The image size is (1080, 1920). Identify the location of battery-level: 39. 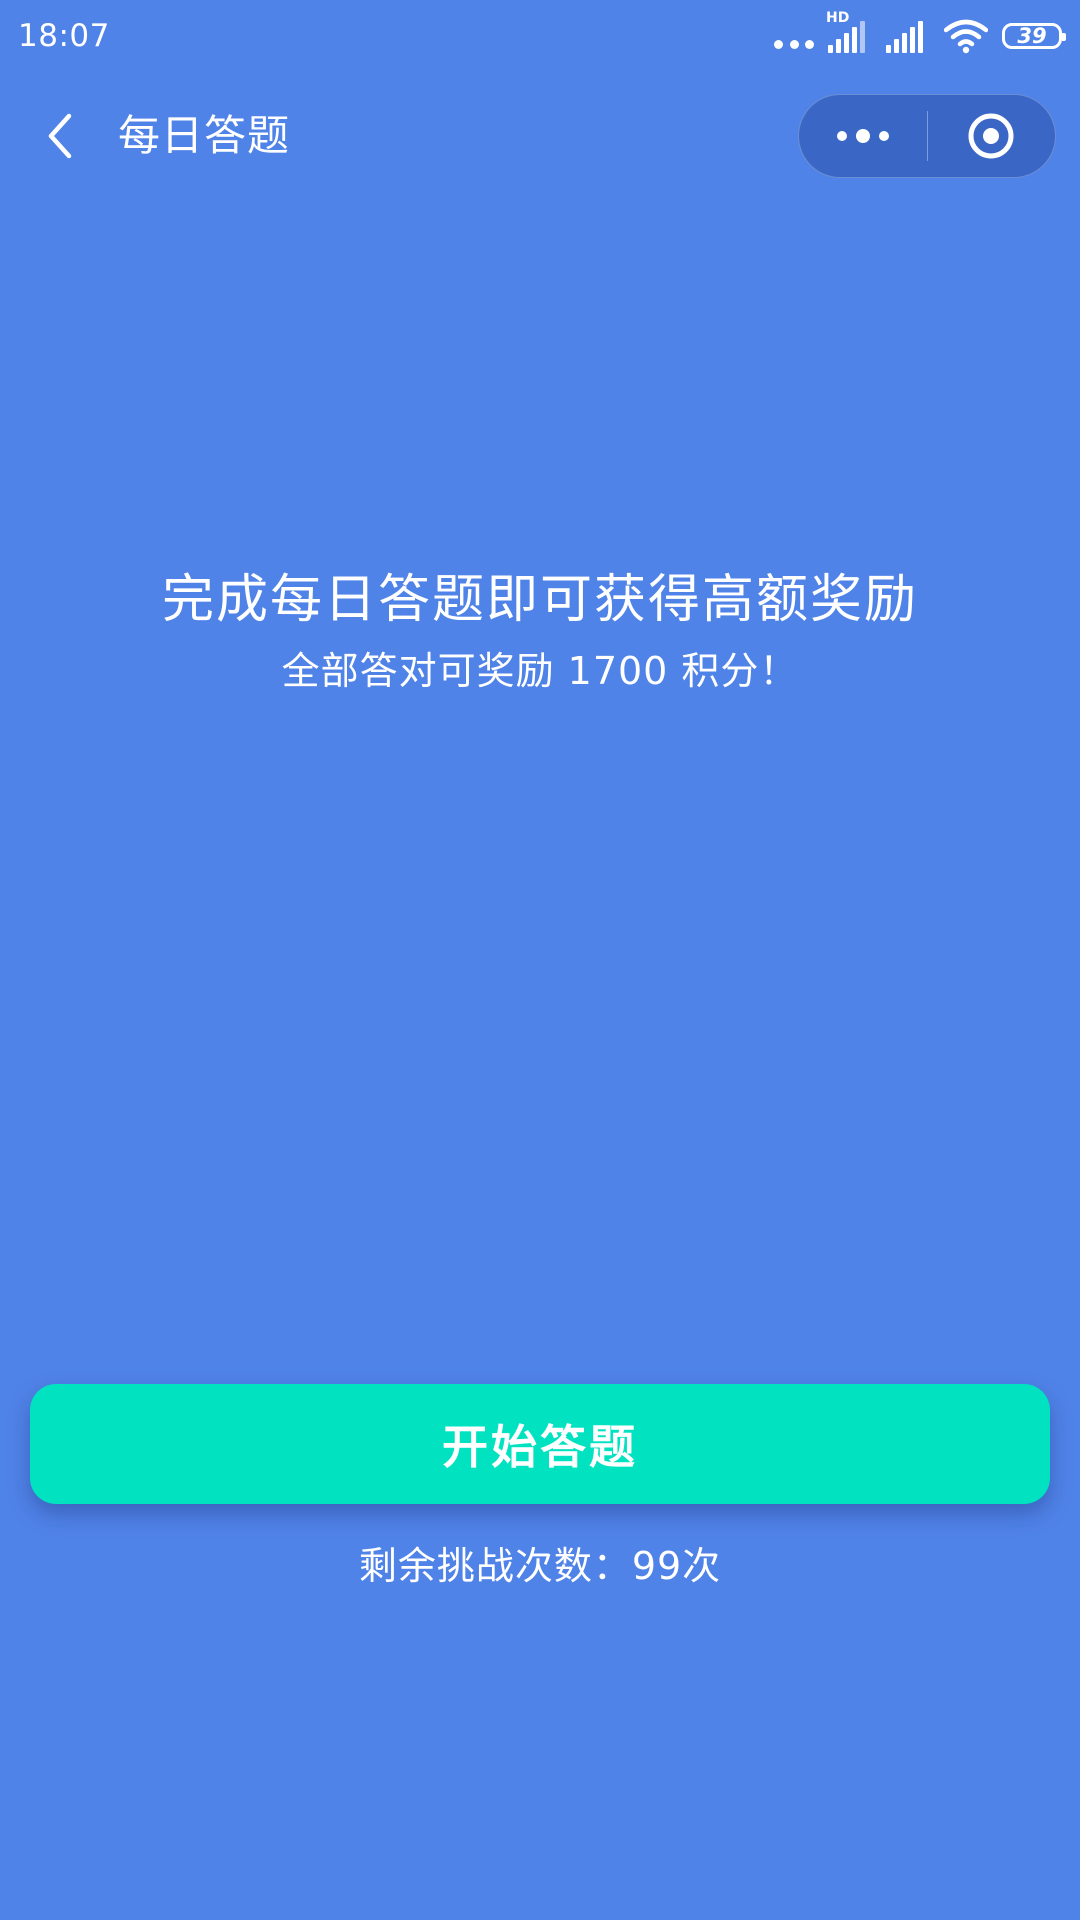
(1032, 36).